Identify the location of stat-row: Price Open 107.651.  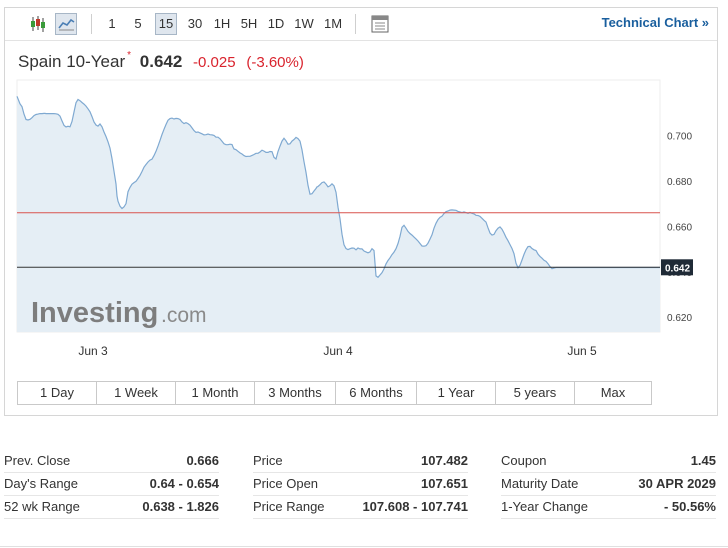
(360, 484).